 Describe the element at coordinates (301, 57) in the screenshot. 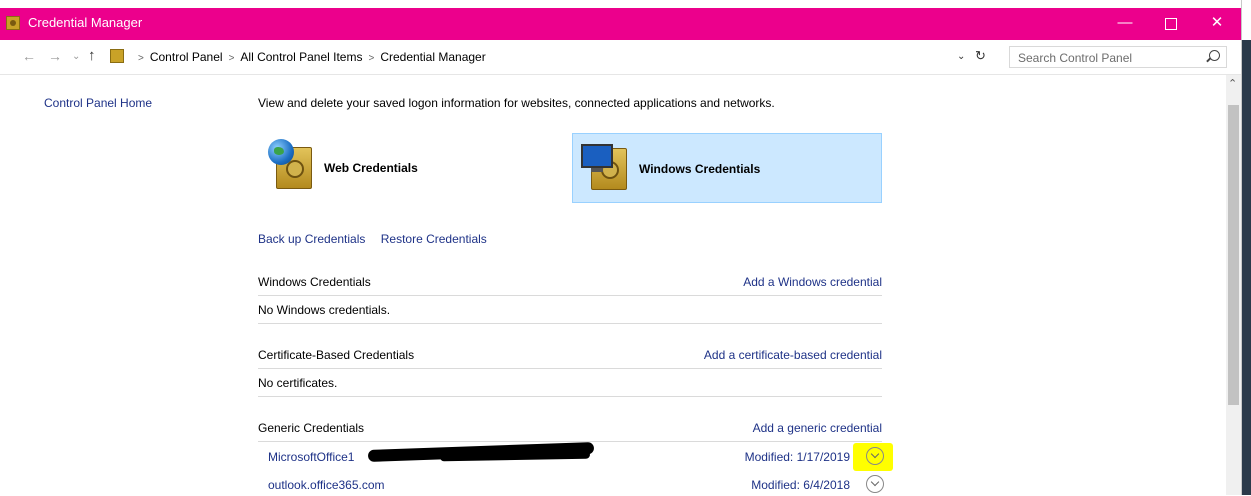

I see `breadcrumb-all-items: All Control Panel Items` at that location.